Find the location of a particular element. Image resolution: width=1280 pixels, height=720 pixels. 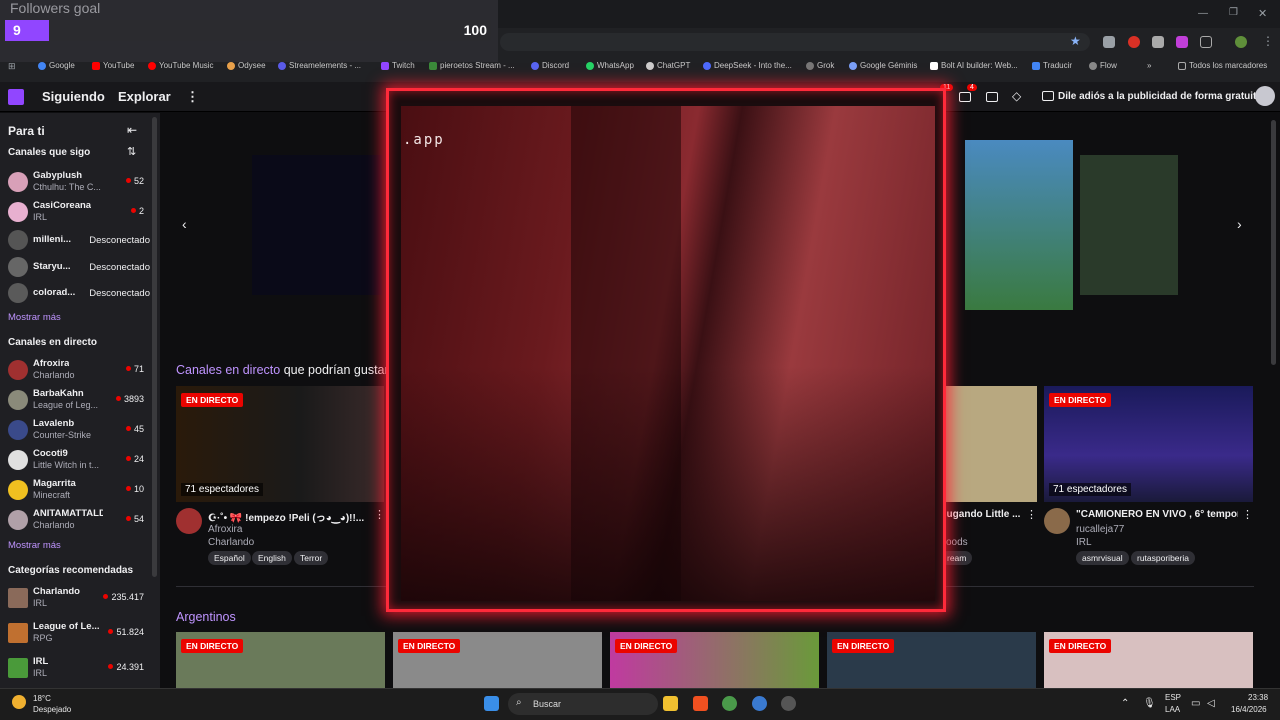

sidebar-category-charlando: Charlando IRL 235.417 is located at coordinates (75, 598).